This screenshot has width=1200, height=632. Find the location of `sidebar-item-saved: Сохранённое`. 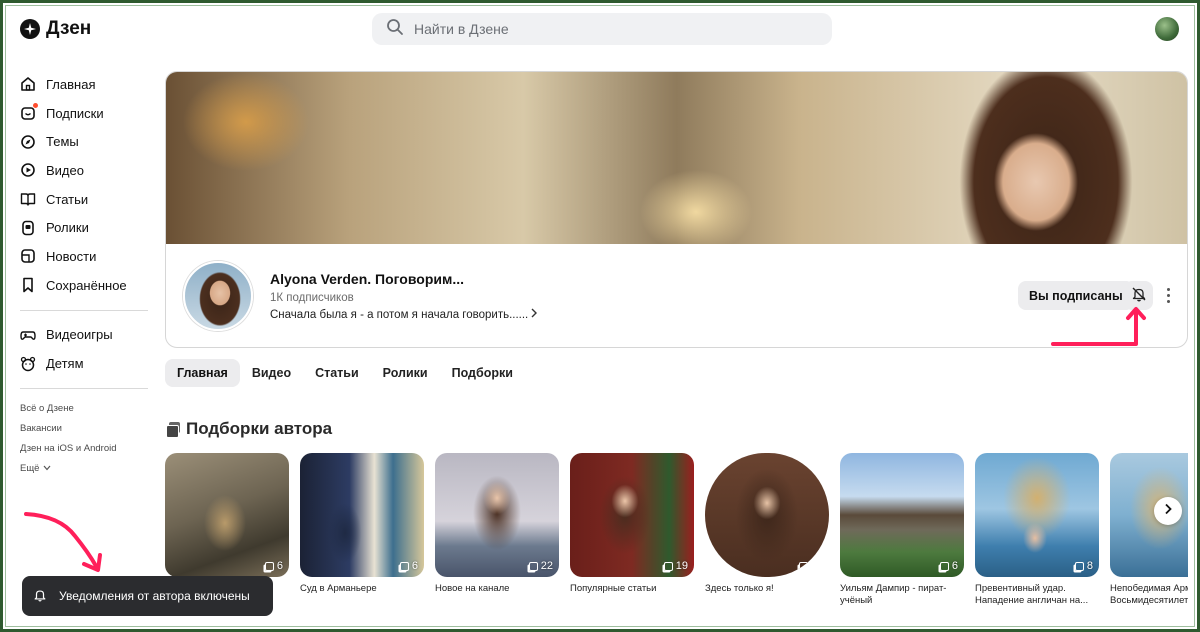

sidebar-item-saved: Сохранённое is located at coordinates (85, 285).